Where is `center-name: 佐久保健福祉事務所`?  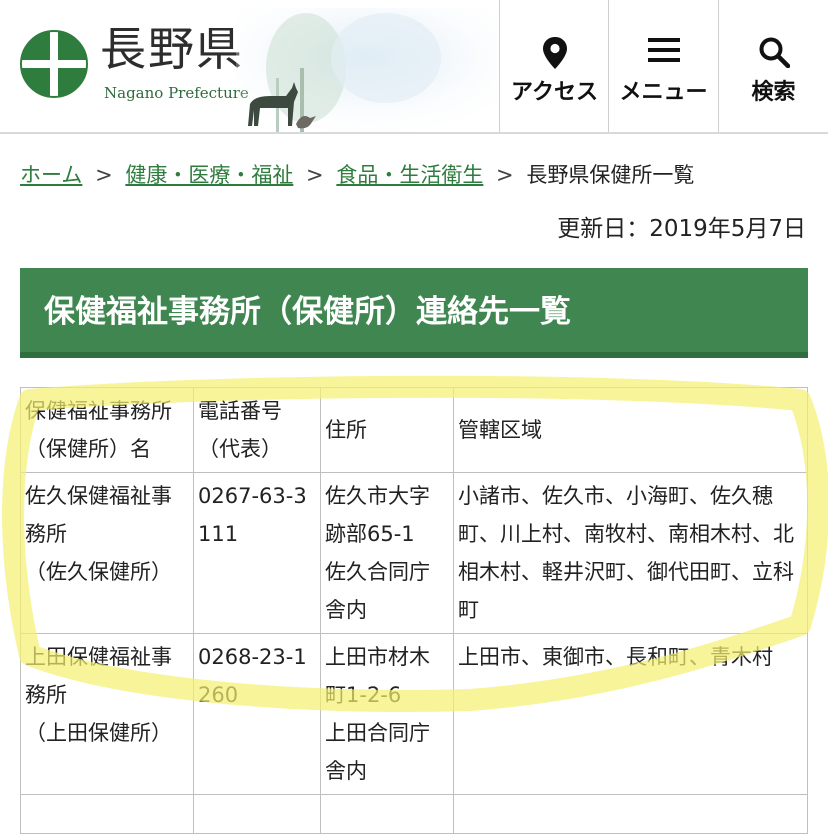 center-name: 佐久保健福祉事務所 is located at coordinates (98, 515).